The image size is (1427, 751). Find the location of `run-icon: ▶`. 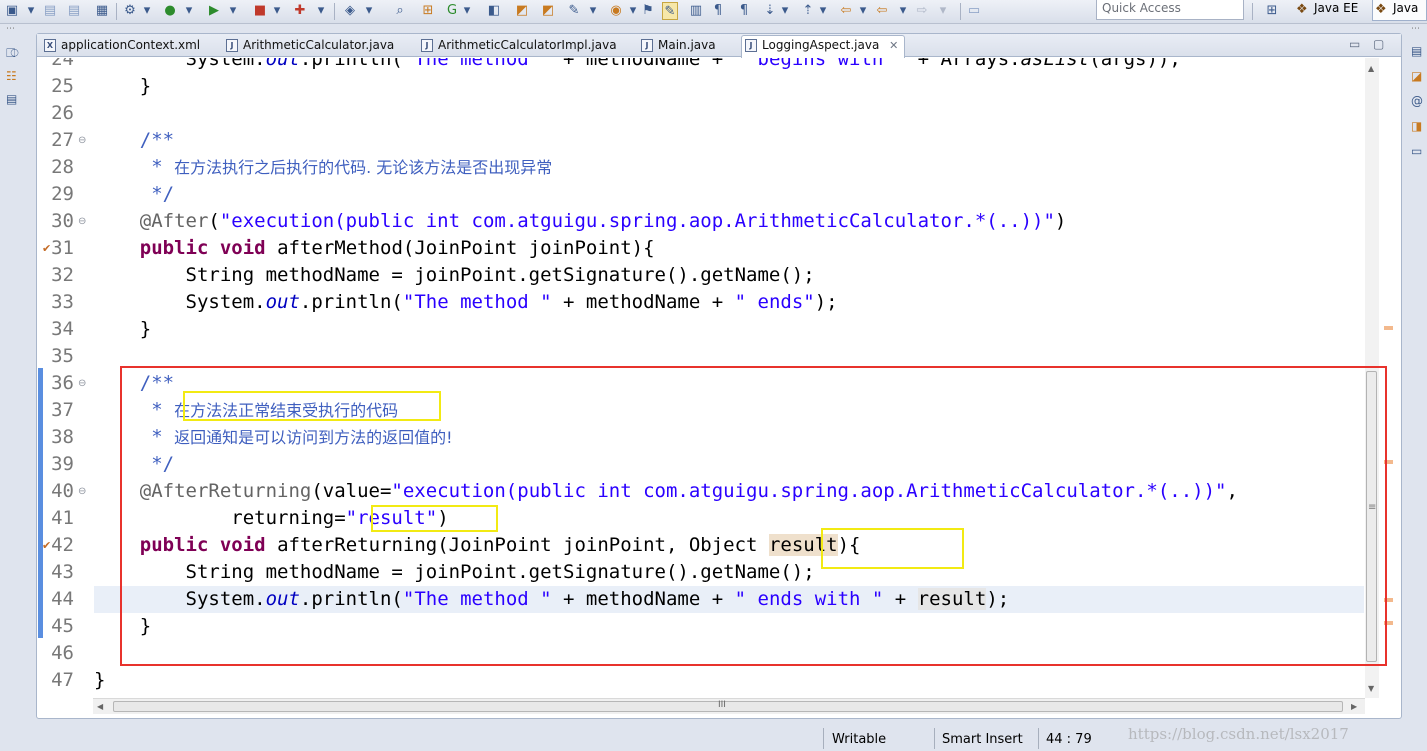

run-icon: ▶ is located at coordinates (214, 11).